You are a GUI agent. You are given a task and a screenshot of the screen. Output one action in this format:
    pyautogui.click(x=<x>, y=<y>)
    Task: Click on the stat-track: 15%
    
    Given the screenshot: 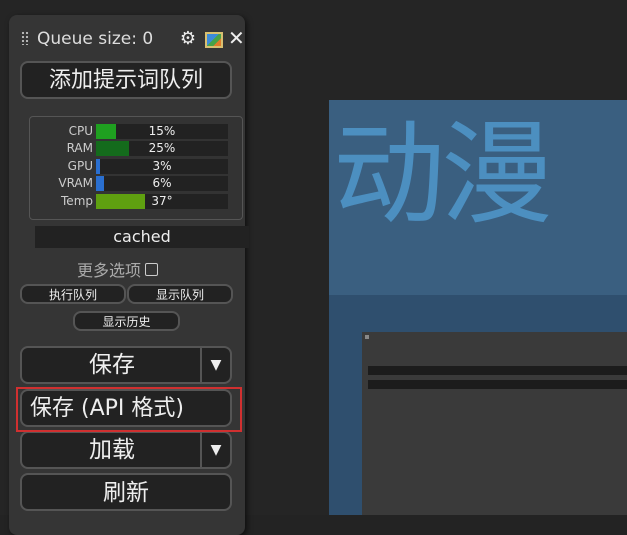 What is the action you would take?
    pyautogui.click(x=162, y=131)
    